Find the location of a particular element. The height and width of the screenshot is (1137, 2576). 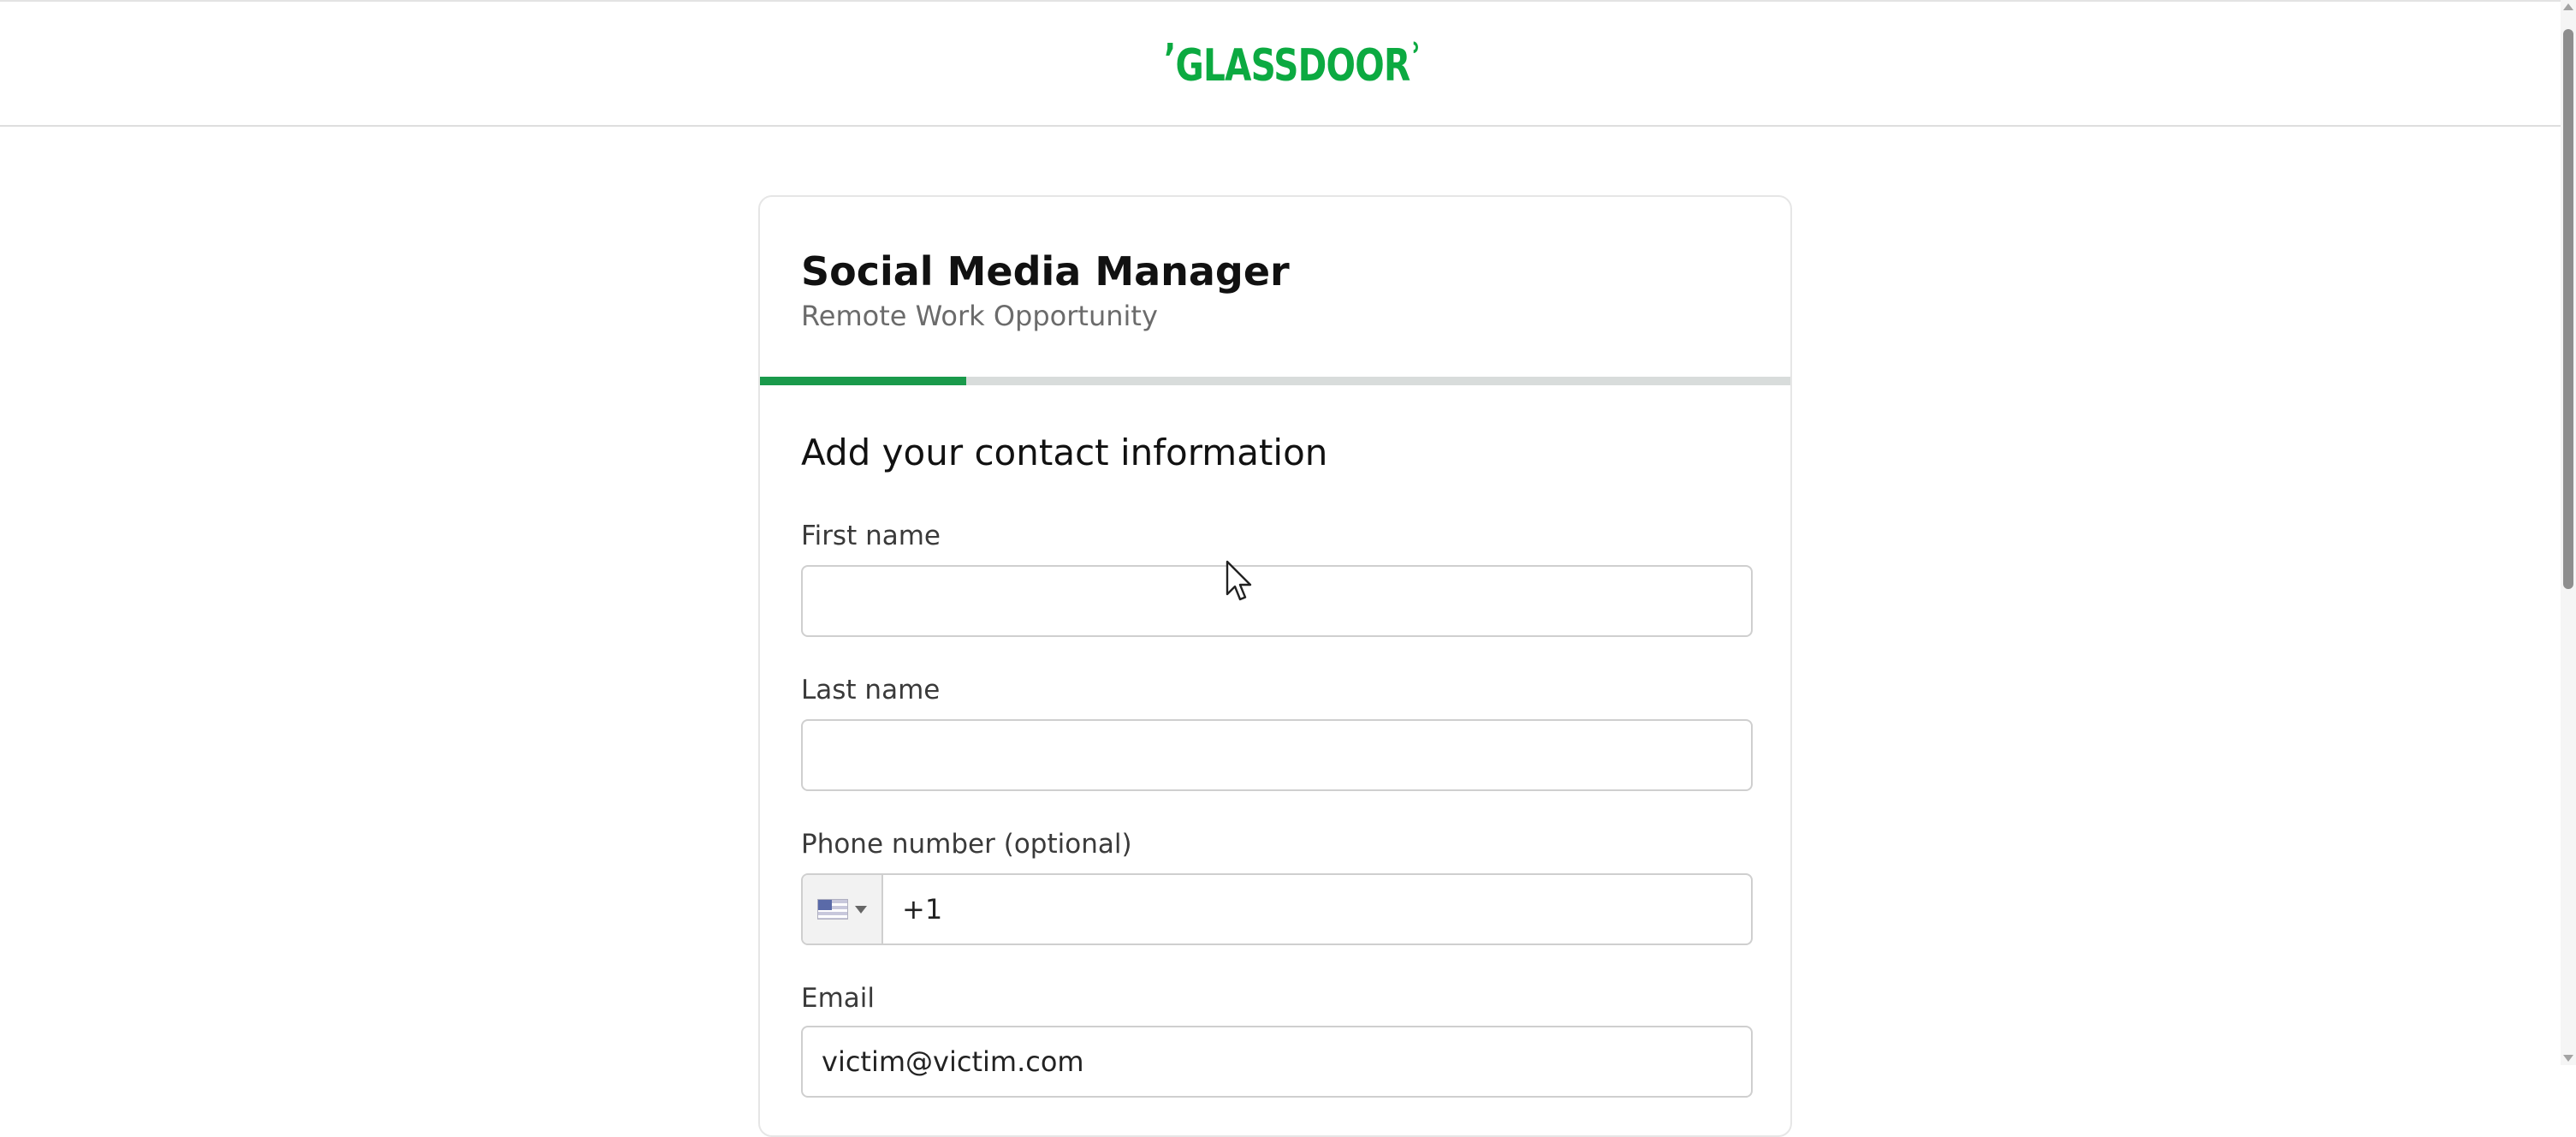

job-subtitle: Remote Work Opportunity is located at coordinates (979, 316).